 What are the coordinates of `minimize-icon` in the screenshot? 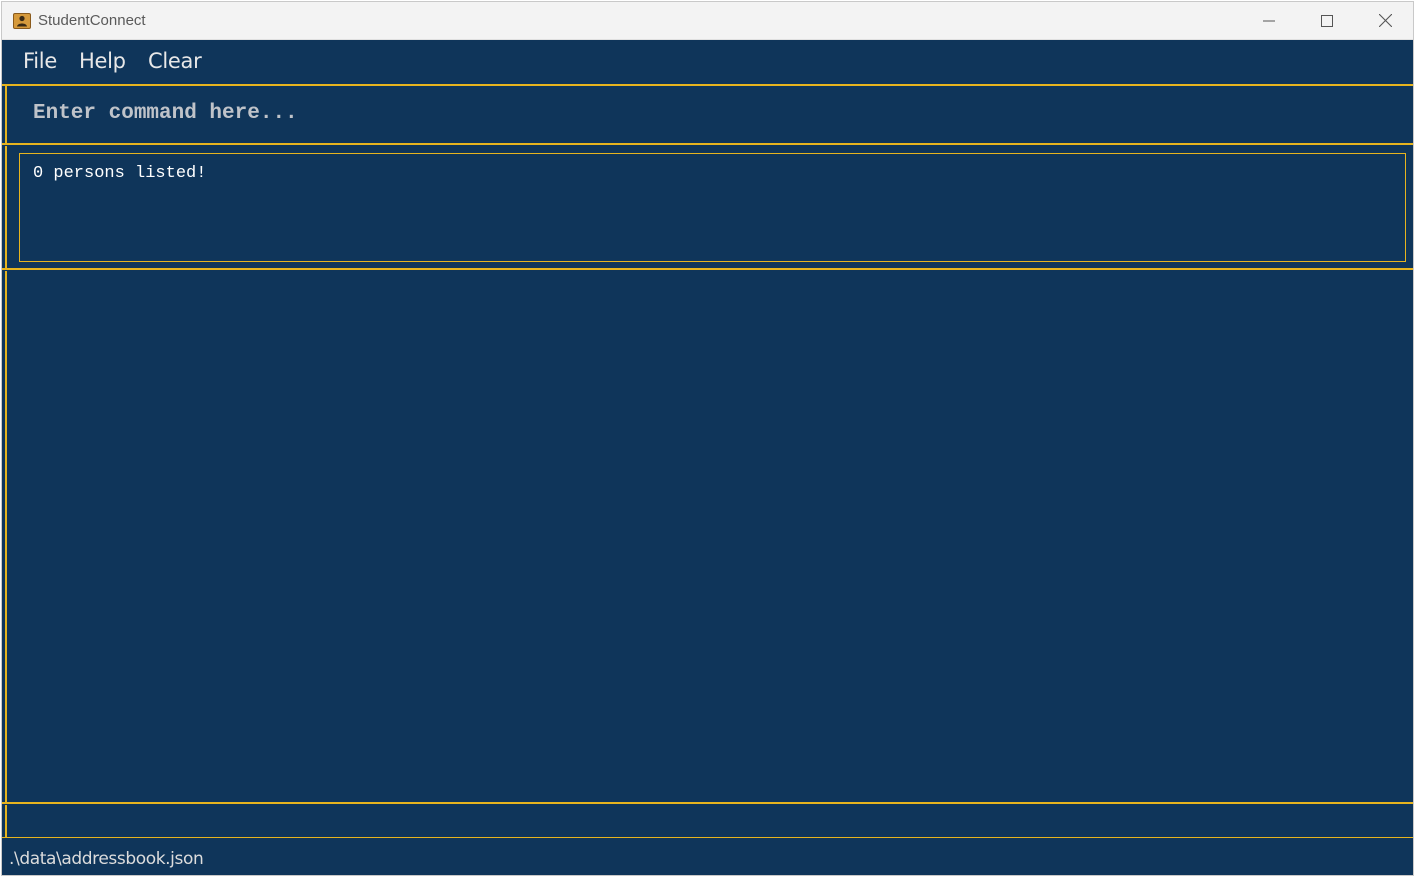 It's located at (1269, 21).